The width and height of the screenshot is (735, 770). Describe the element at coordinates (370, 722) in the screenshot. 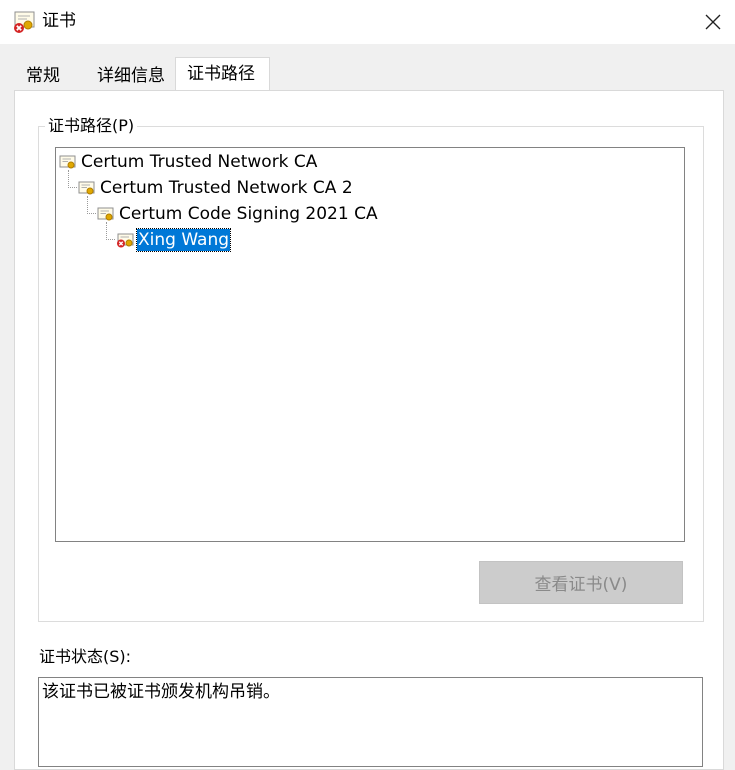

I see `cert-status-box: 该证书已被证书颁发机构吊销。` at that location.